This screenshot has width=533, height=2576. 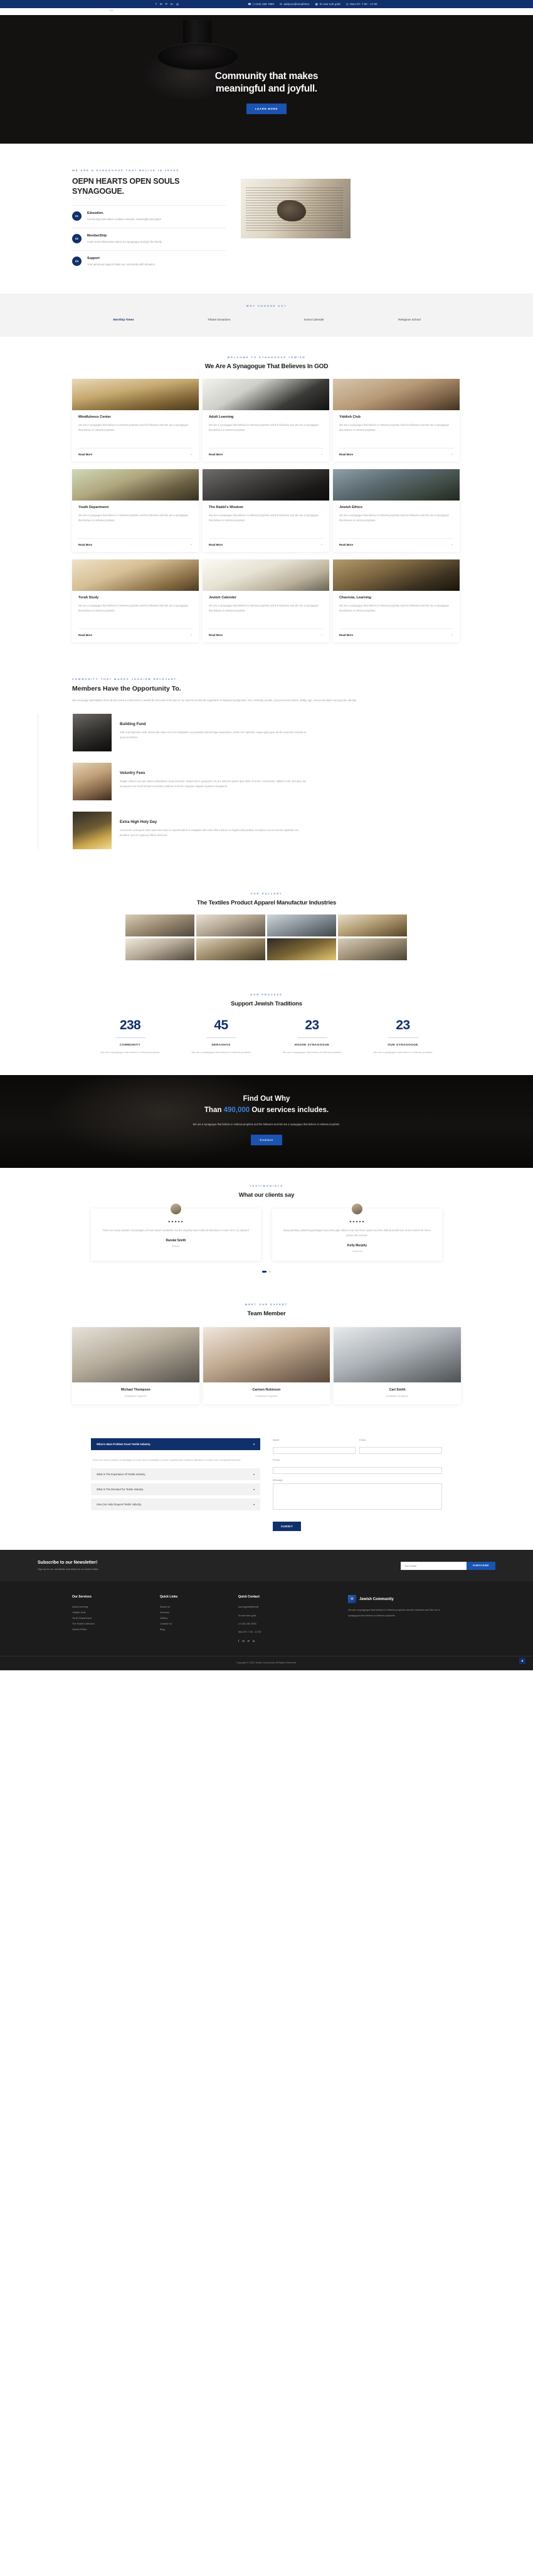 I want to click on footer-link: Gallery, so click(x=189, y=1618).